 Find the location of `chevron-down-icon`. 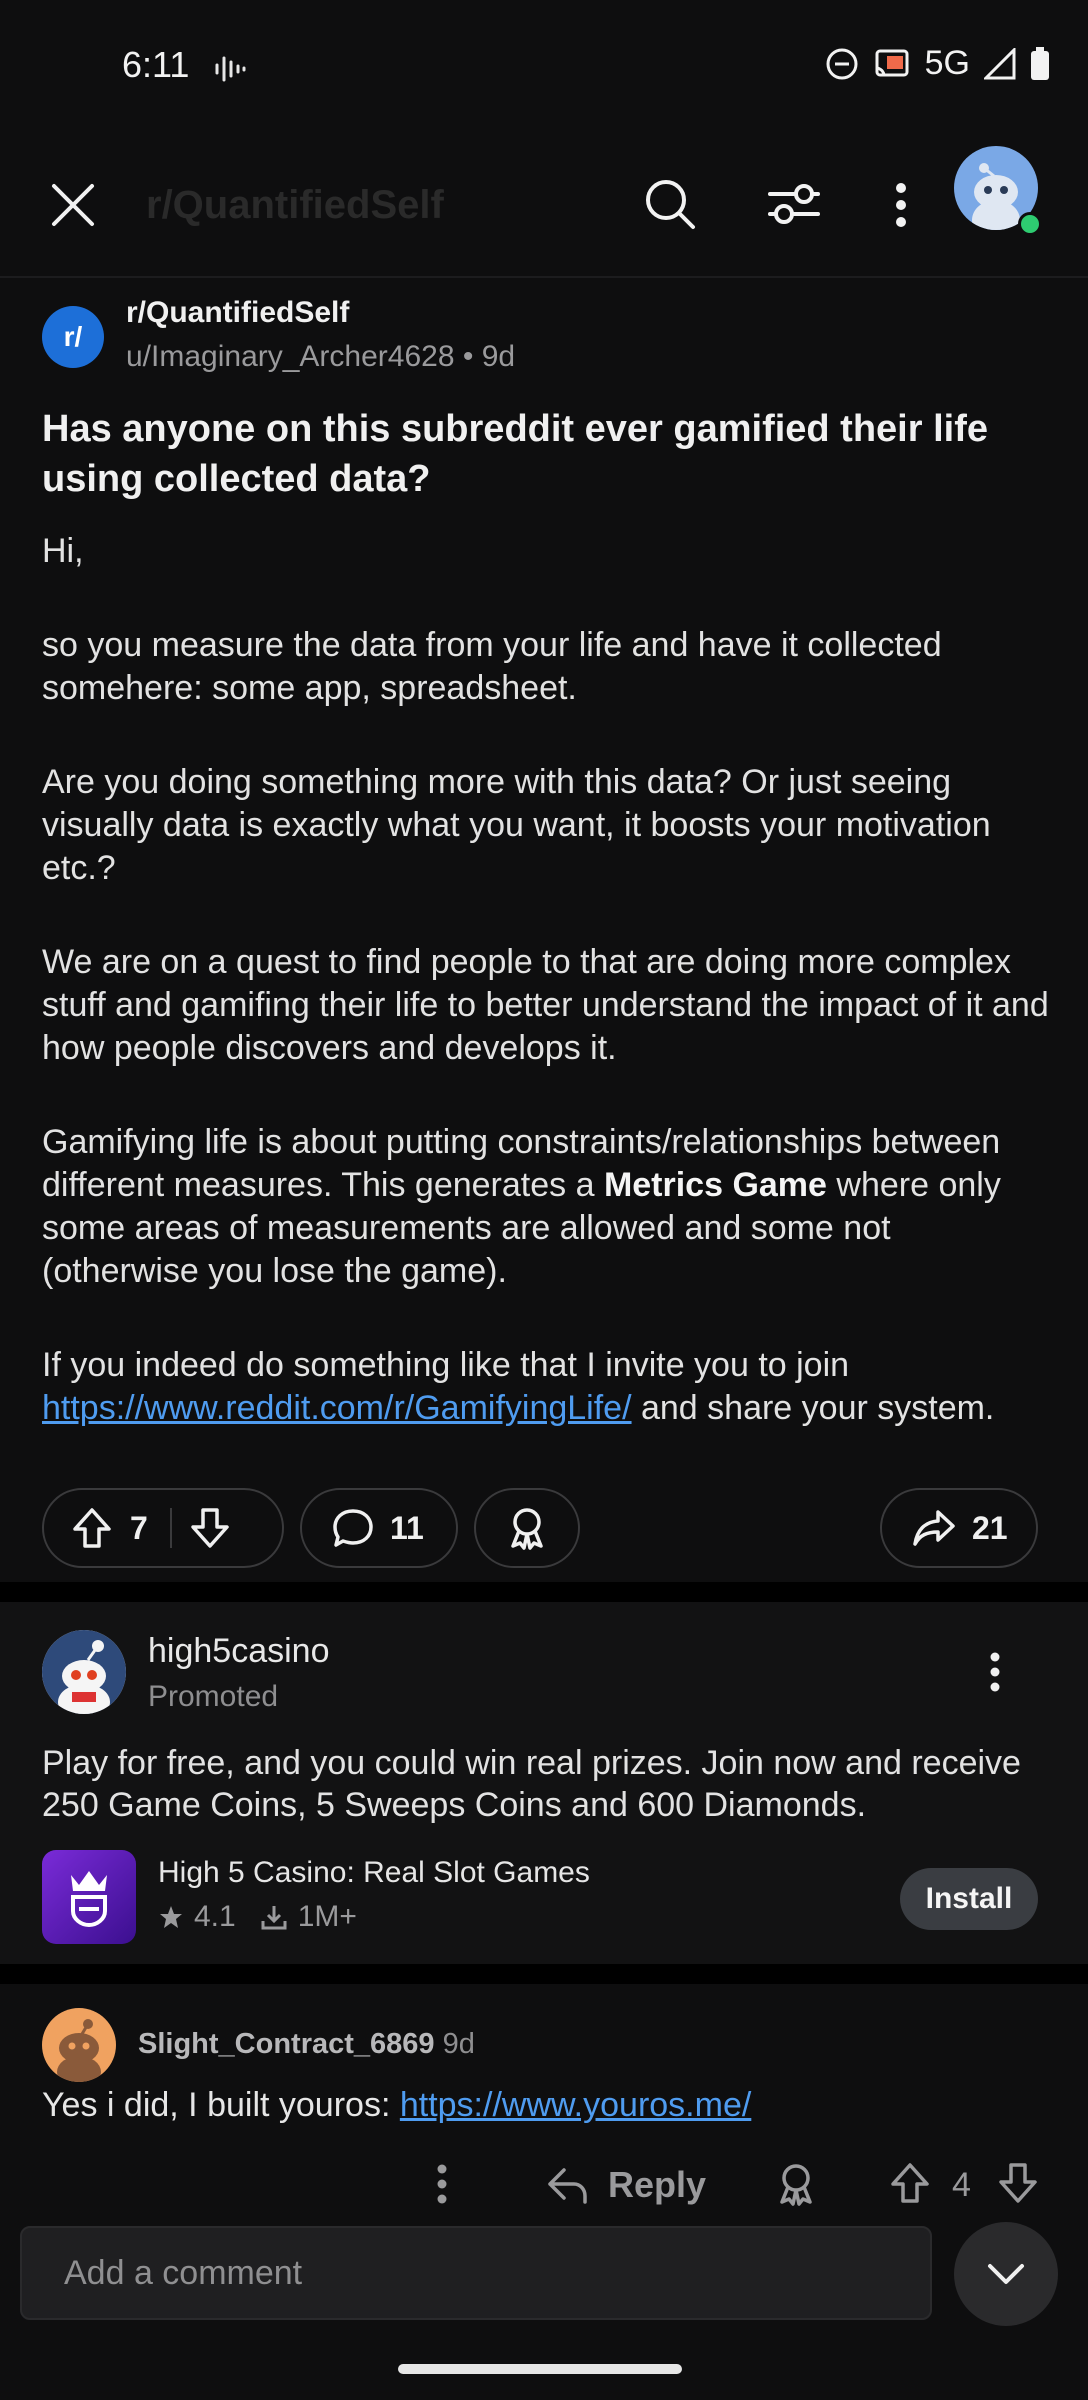

chevron-down-icon is located at coordinates (1006, 2274).